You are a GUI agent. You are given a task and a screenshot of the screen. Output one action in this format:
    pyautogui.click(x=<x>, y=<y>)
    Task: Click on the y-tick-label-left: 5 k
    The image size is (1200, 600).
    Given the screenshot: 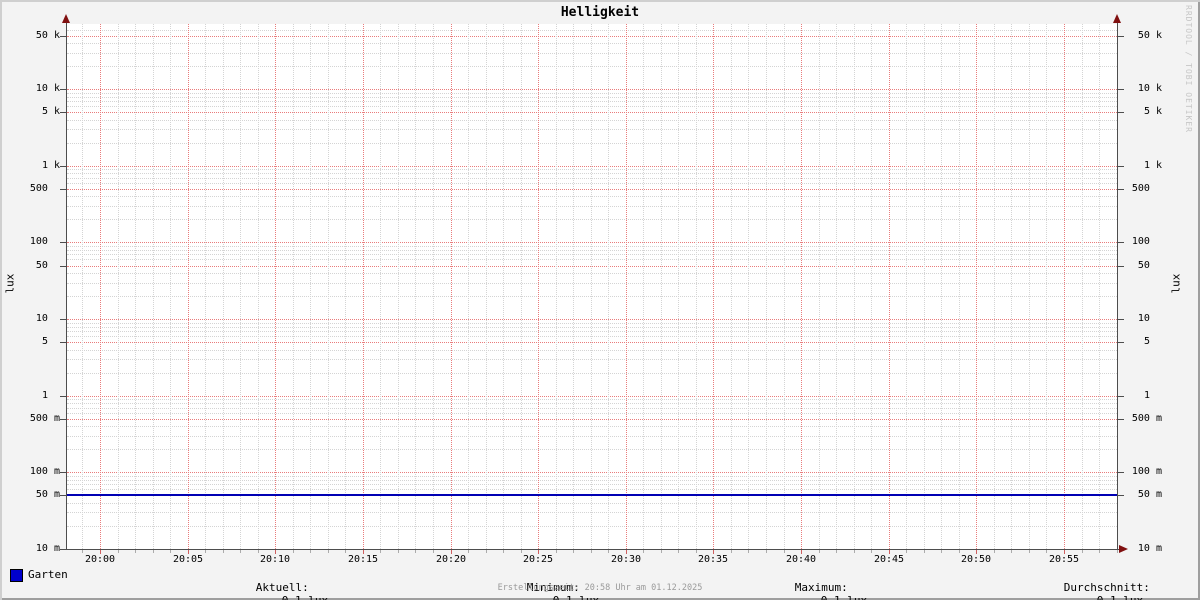 What is the action you would take?
    pyautogui.click(x=50, y=111)
    